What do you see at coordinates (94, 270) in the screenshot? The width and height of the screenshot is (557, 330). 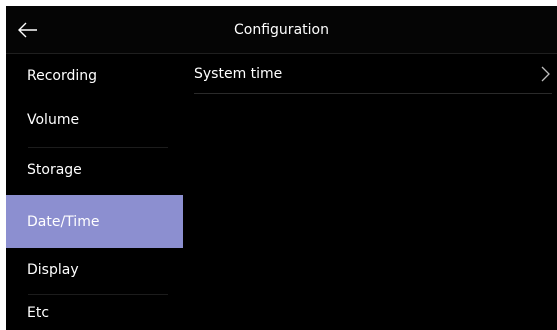 I see `sidebar-item-display: Display` at bounding box center [94, 270].